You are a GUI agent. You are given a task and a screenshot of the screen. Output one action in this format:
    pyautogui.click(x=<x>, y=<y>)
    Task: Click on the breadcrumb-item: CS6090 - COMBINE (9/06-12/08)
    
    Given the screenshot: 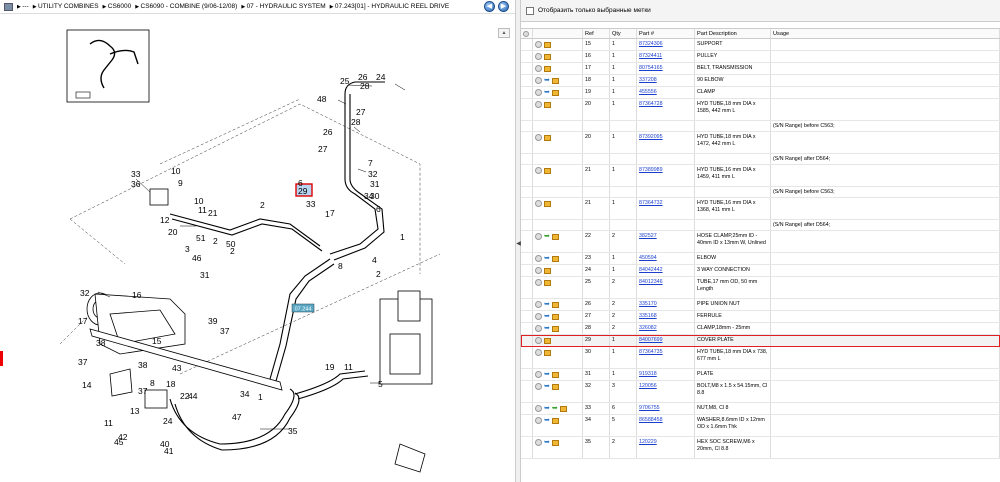 What is the action you would take?
    pyautogui.click(x=186, y=6)
    